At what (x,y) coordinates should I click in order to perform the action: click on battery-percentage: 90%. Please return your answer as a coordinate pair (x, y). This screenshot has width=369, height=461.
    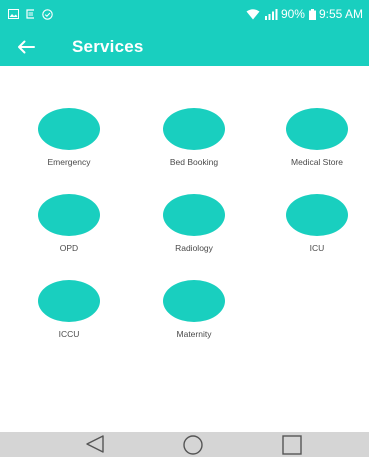
    Looking at the image, I should click on (292, 14).